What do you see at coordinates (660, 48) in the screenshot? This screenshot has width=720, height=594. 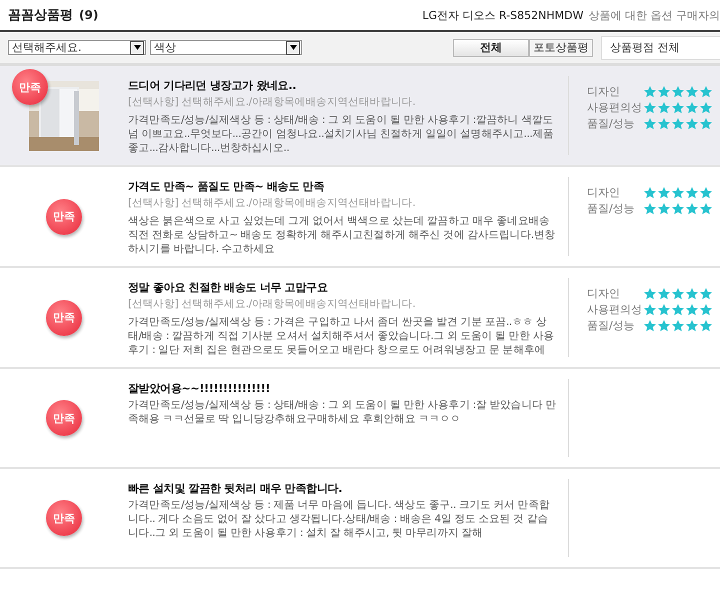 I see `rating-select: 상품평점 전체` at bounding box center [660, 48].